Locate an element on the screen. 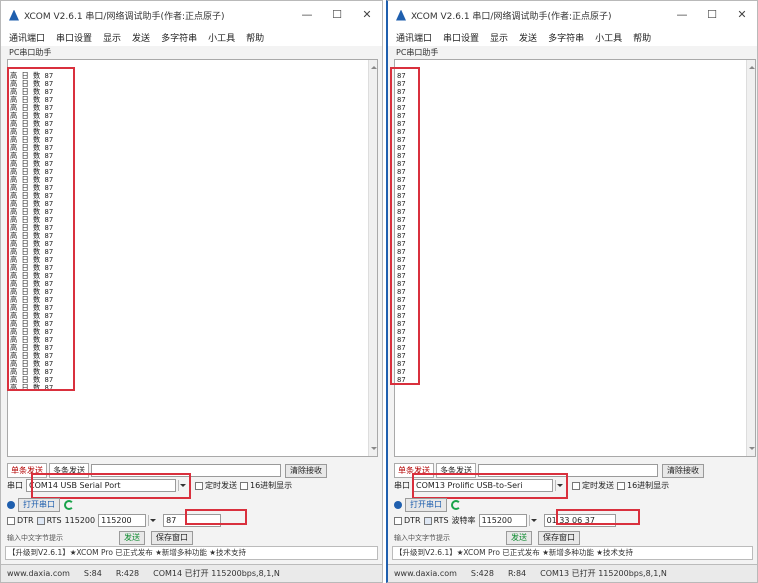  baud-label: 波特率 is located at coordinates (463, 520).